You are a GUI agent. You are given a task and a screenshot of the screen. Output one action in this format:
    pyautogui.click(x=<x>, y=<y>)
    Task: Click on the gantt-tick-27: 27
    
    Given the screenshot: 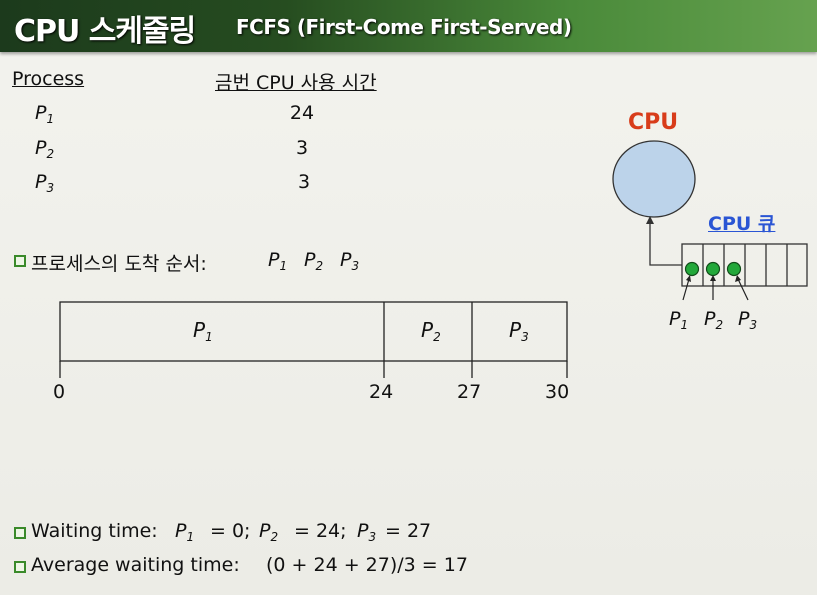 What is the action you would take?
    pyautogui.click(x=469, y=392)
    